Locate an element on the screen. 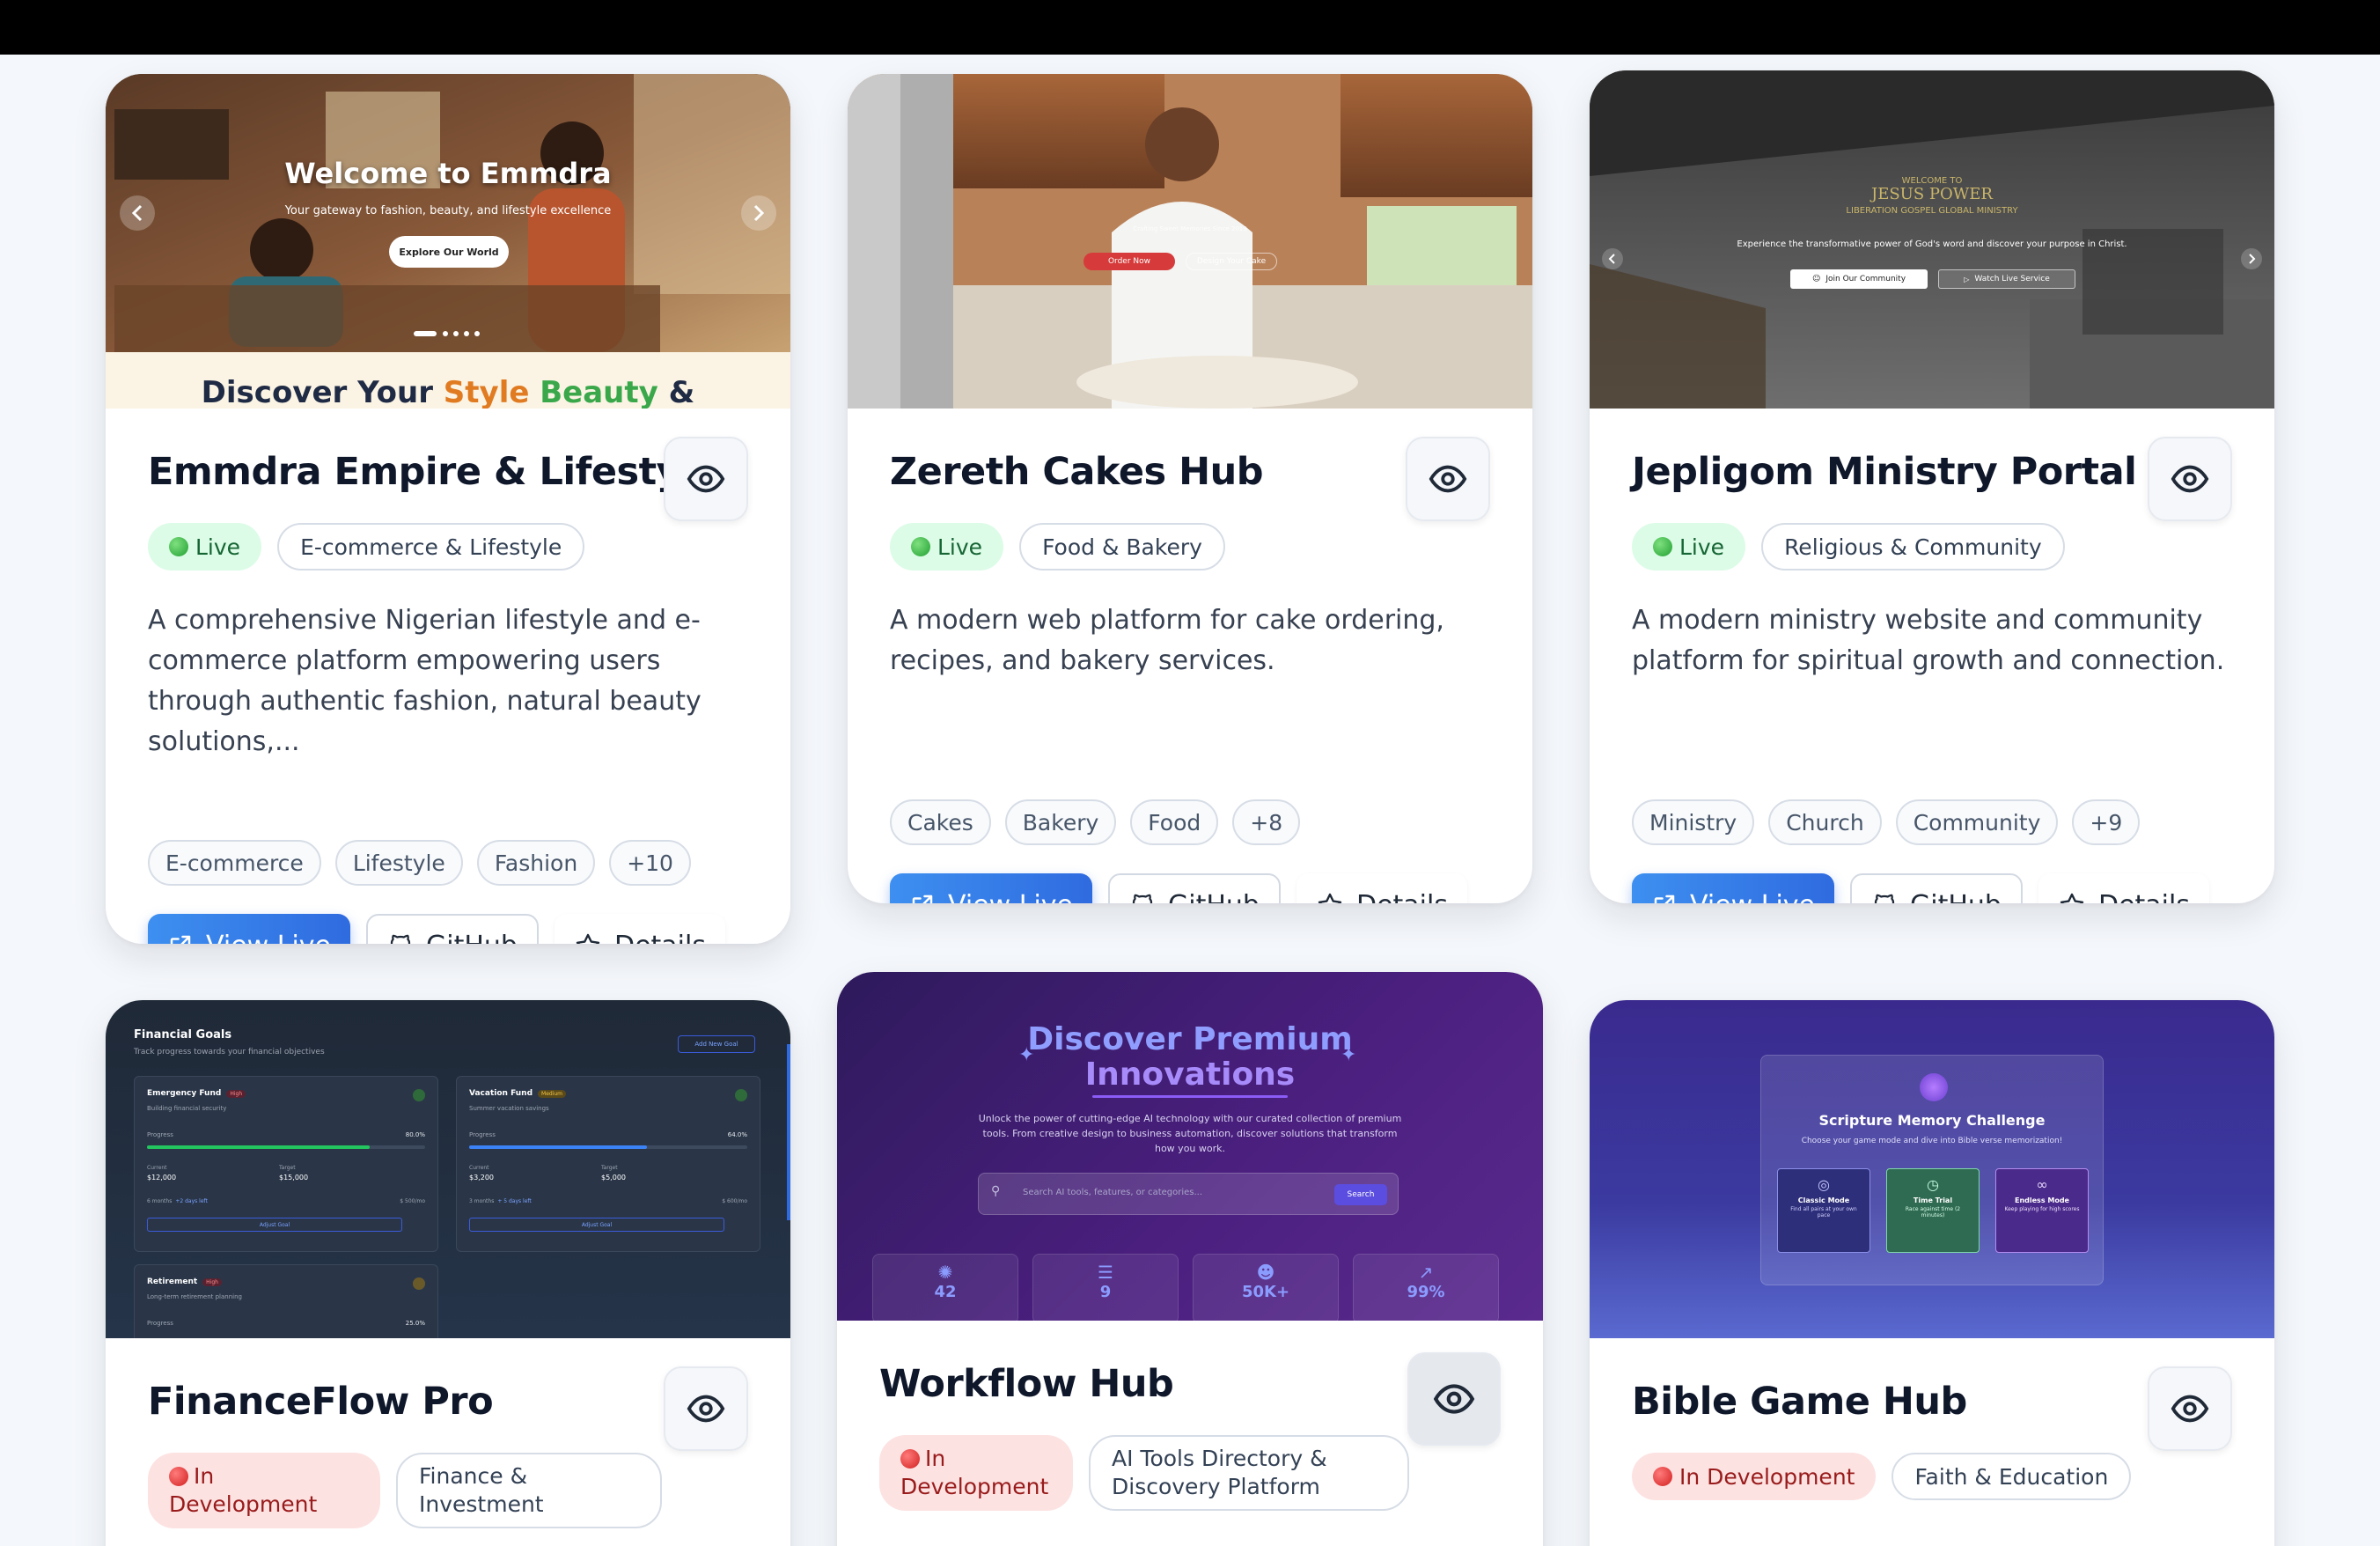  status-label-line2: Development is located at coordinates (243, 1504).